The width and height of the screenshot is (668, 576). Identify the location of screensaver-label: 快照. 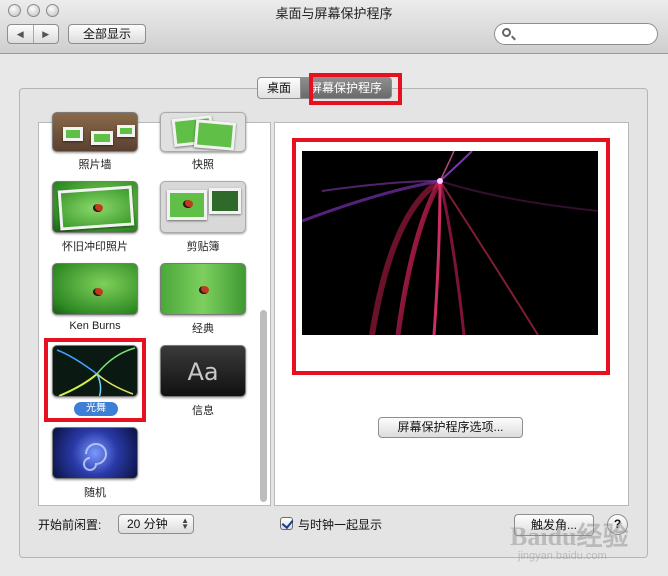
(203, 165).